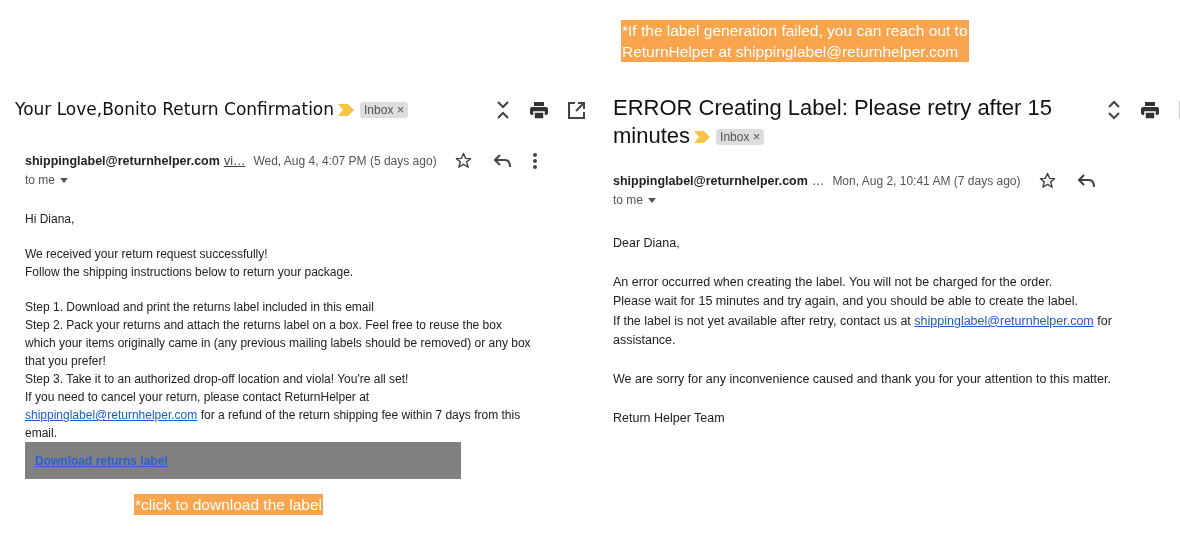 This screenshot has height=539, width=1180. I want to click on email-subject: Your Love,Bonito Return Confirmation Inbox ×, so click(212, 103).